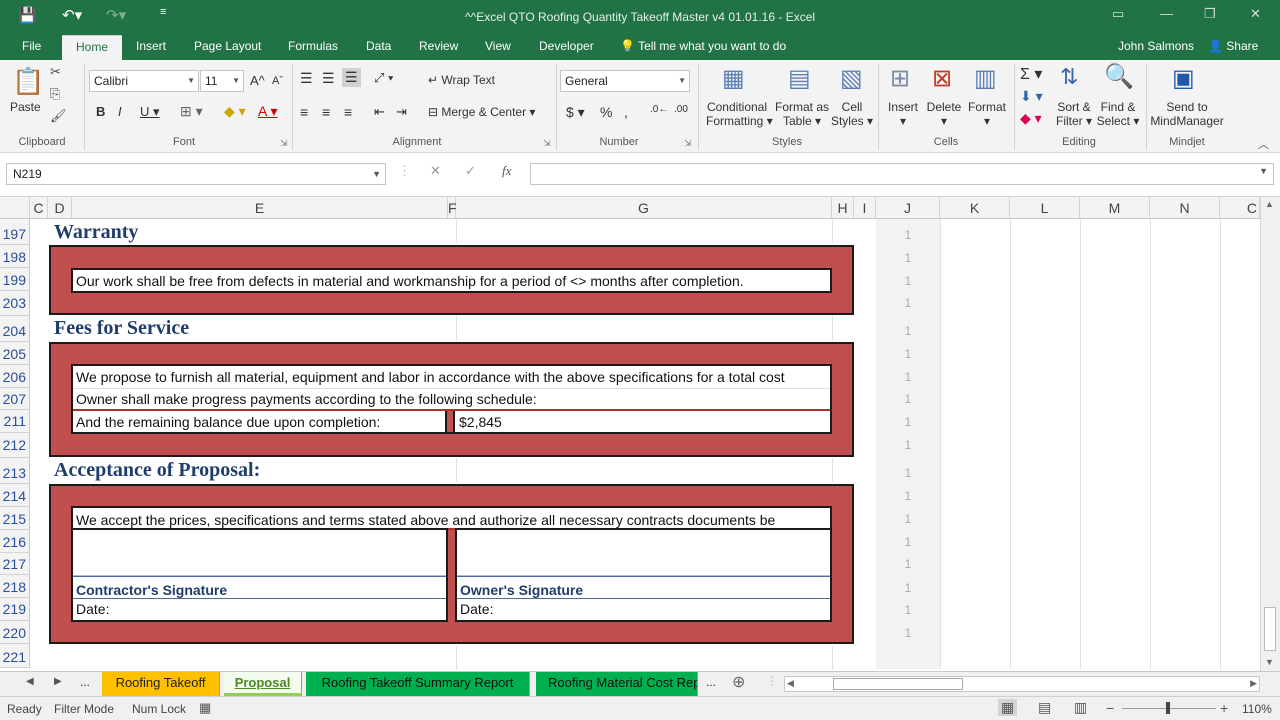  I want to click on align-top-icon: ☰, so click(306, 78).